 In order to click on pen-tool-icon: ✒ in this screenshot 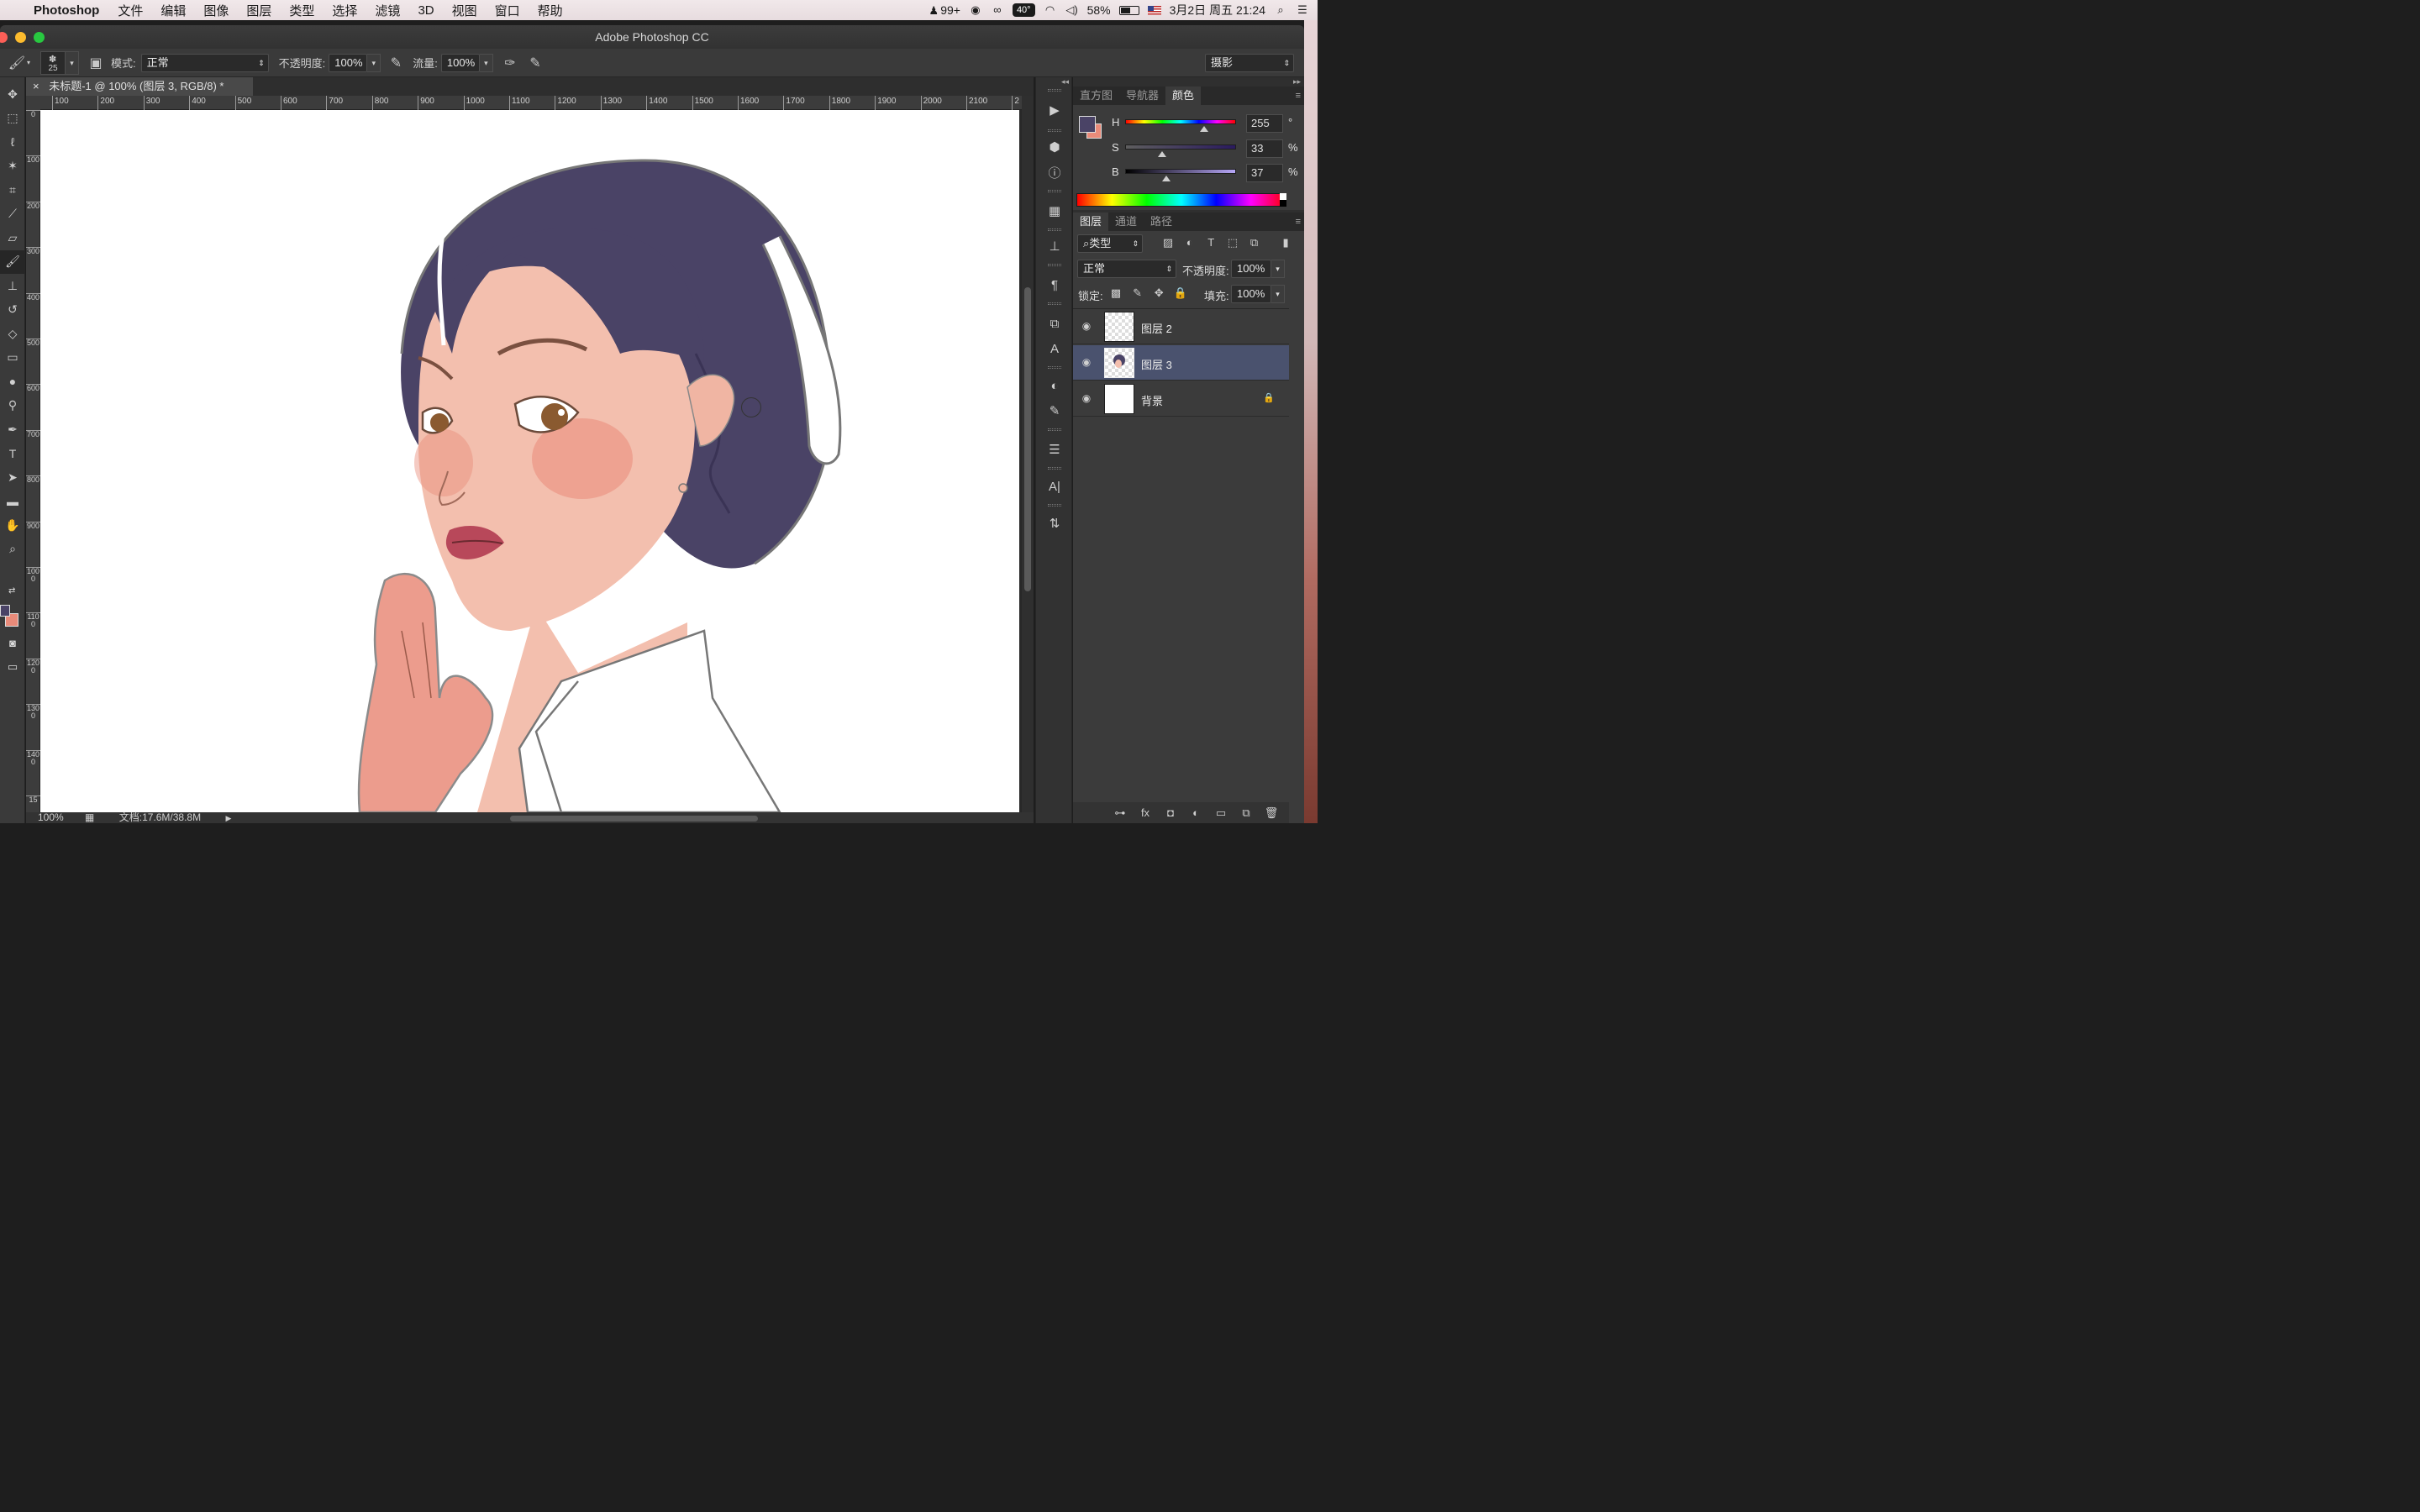, I will do `click(12, 429)`.